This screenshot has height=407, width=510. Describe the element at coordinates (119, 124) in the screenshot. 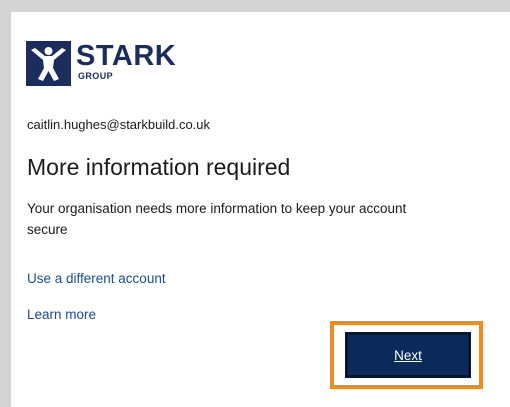

I see `account-email: caitlin.hughes@starkbuild.co.uk` at that location.